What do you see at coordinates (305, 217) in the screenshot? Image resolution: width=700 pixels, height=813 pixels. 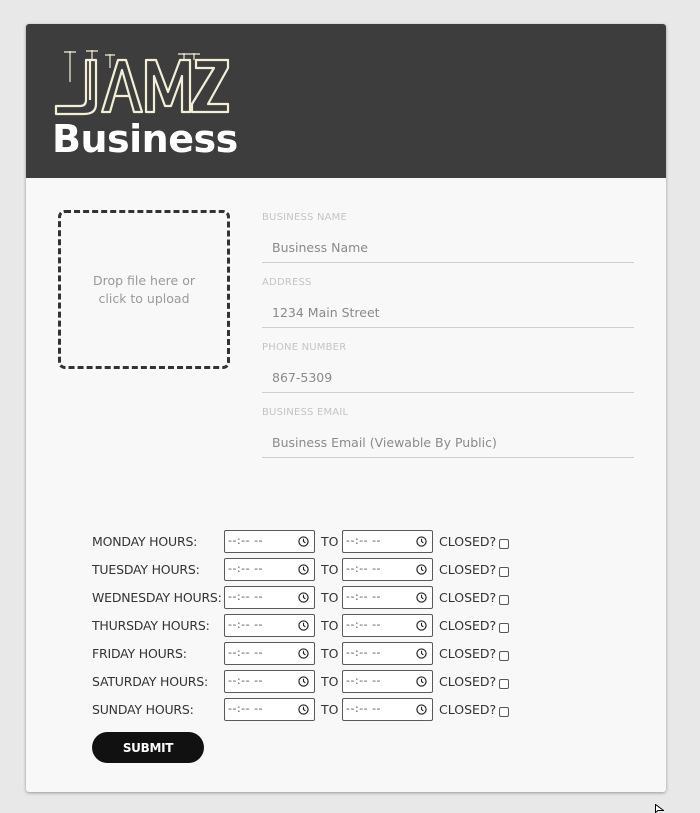 I see `business-name-label: BUSINESS NAME` at bounding box center [305, 217].